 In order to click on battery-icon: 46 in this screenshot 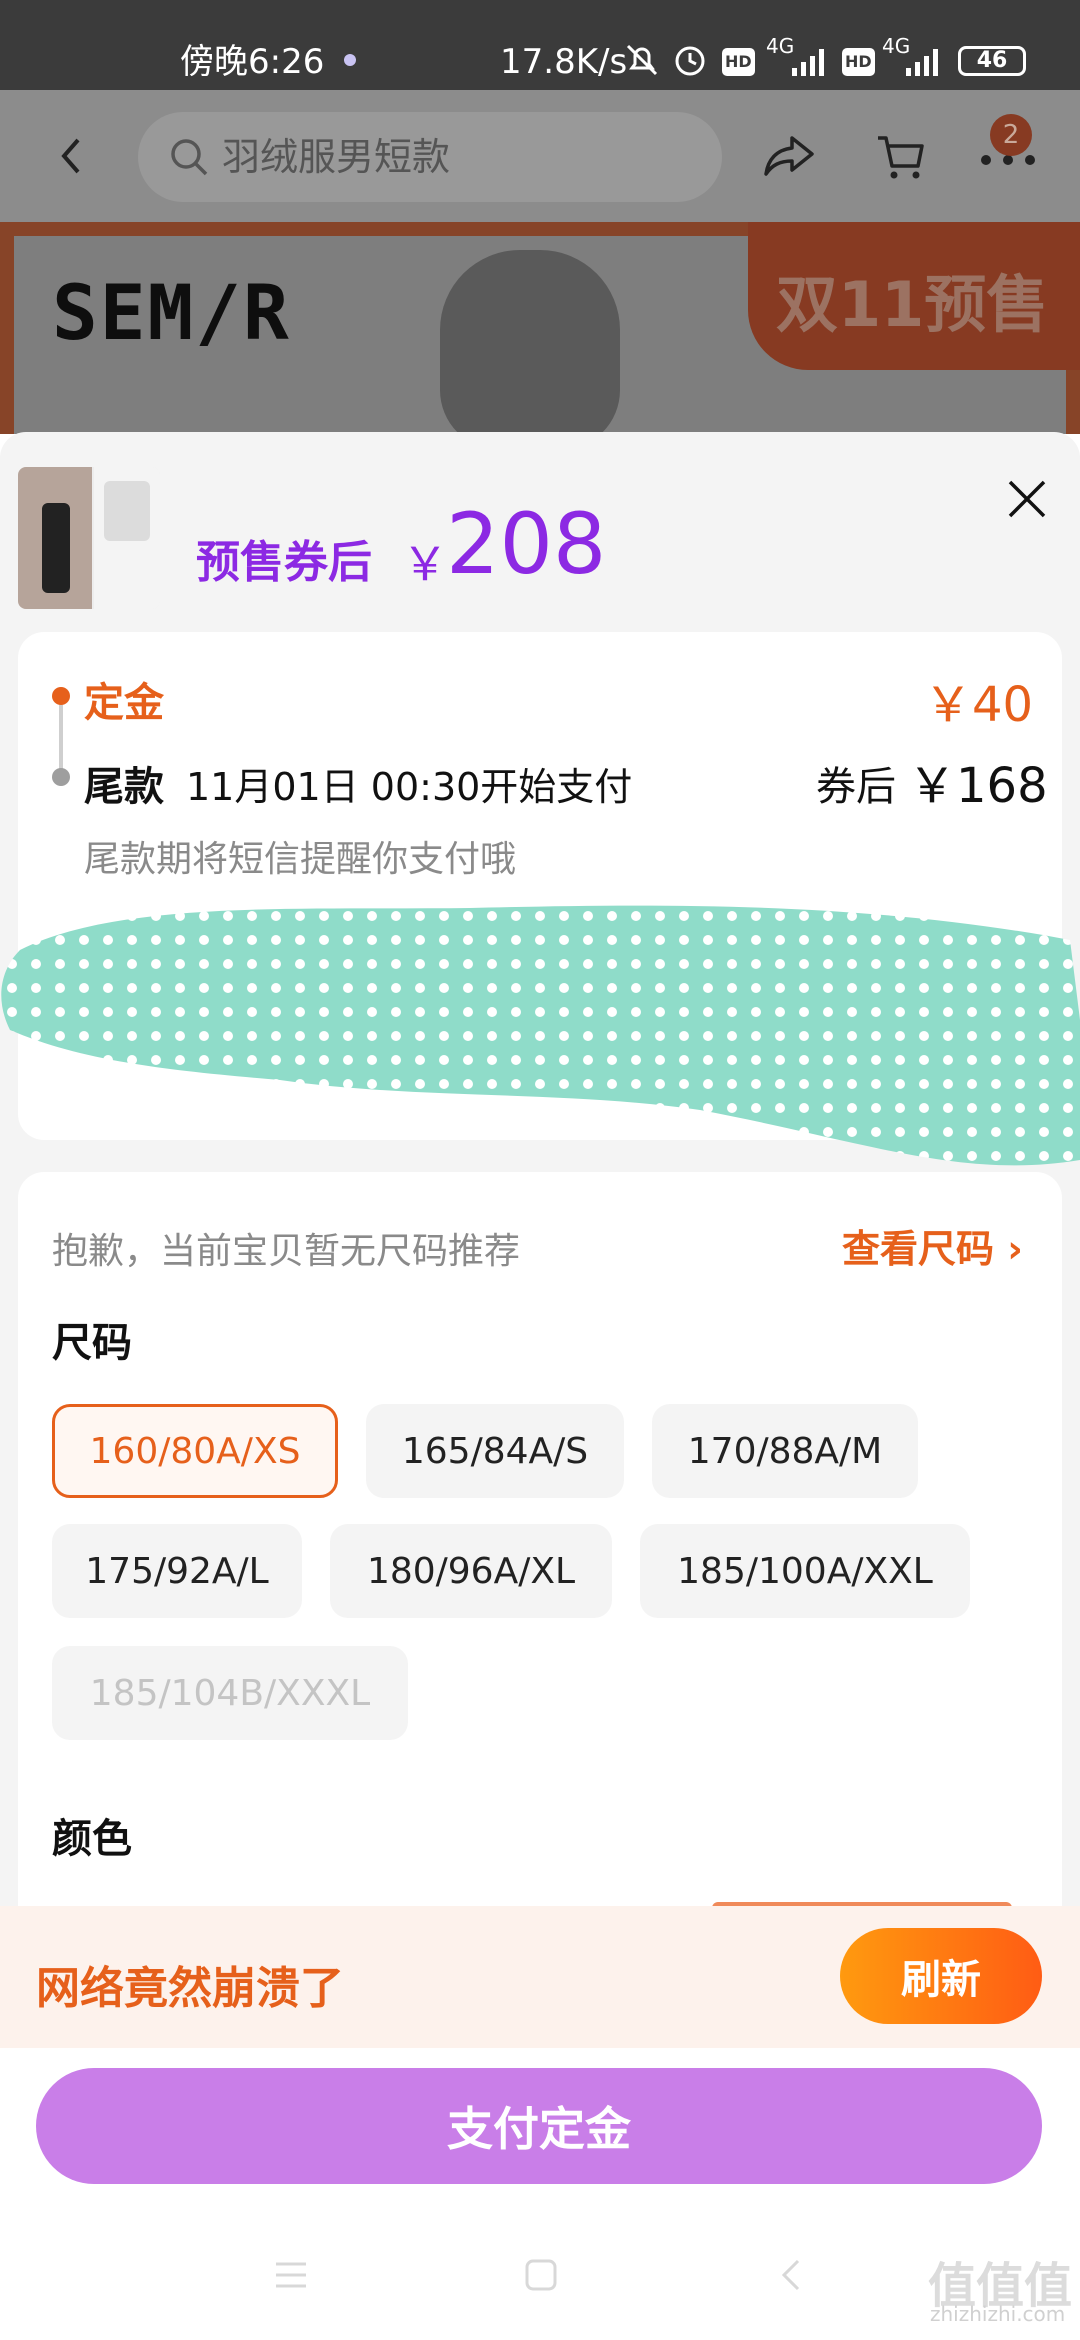, I will do `click(992, 61)`.